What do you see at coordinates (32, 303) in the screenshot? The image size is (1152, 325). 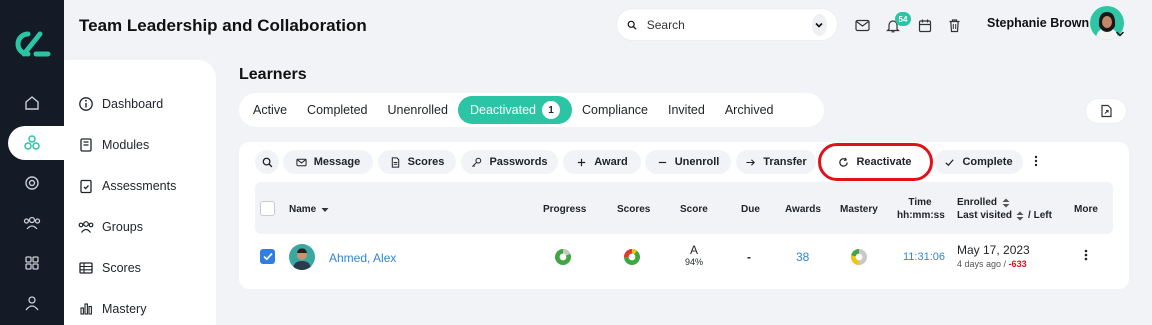 I see `user-icon` at bounding box center [32, 303].